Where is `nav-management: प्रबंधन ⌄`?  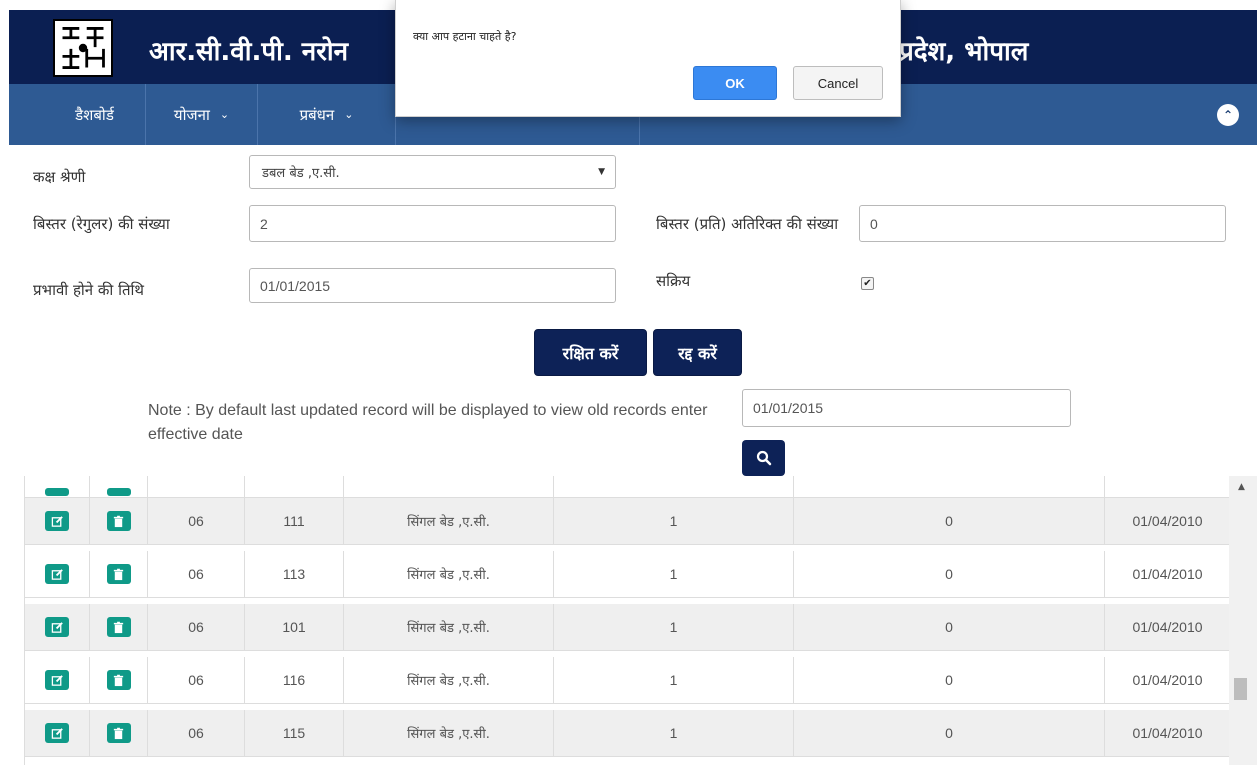
nav-management: प्रबंधन ⌄ is located at coordinates (327, 114).